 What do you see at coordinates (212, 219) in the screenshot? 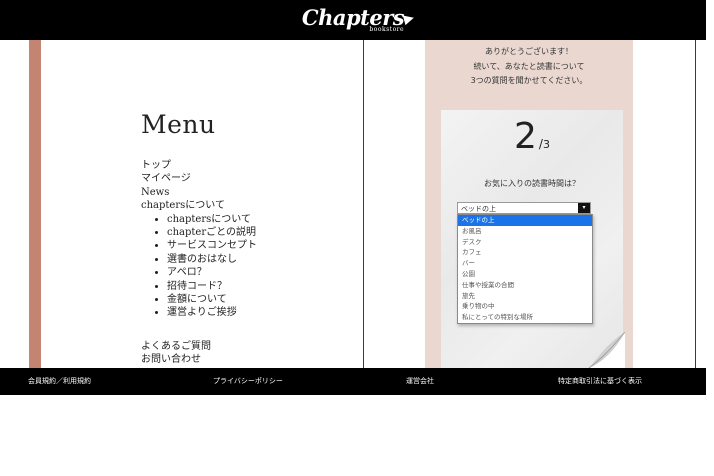
I see `submenu-item-about: chaptersについて` at bounding box center [212, 219].